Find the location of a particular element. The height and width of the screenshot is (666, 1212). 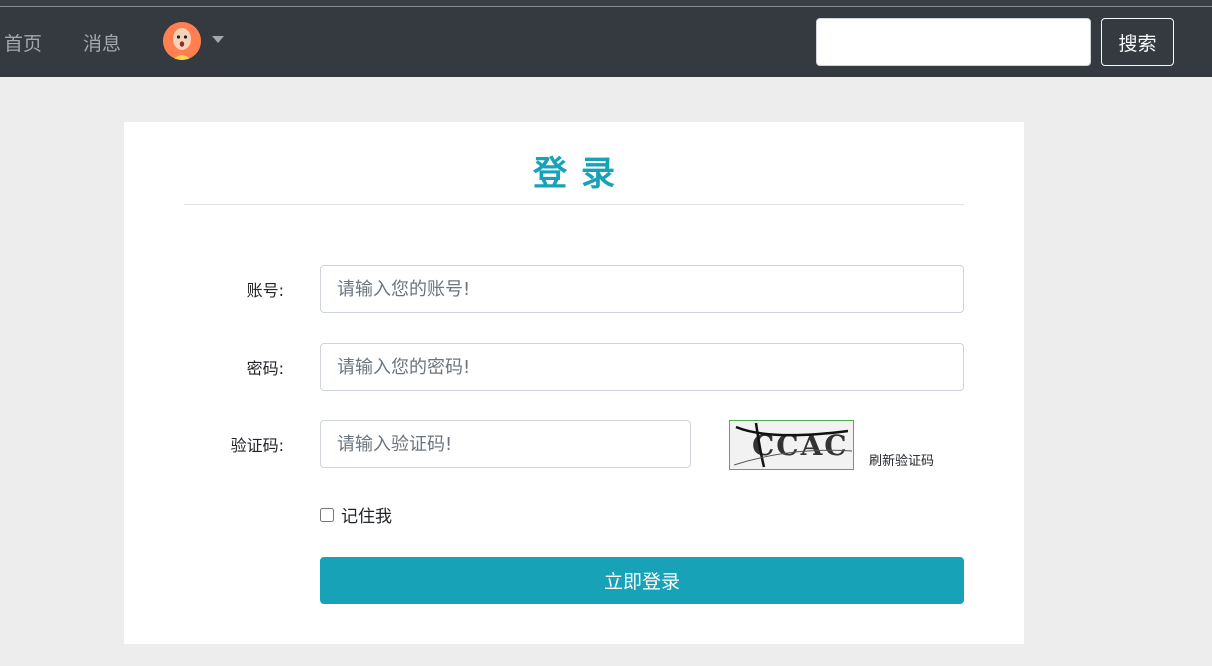

account-label: 账号: is located at coordinates (265, 290).